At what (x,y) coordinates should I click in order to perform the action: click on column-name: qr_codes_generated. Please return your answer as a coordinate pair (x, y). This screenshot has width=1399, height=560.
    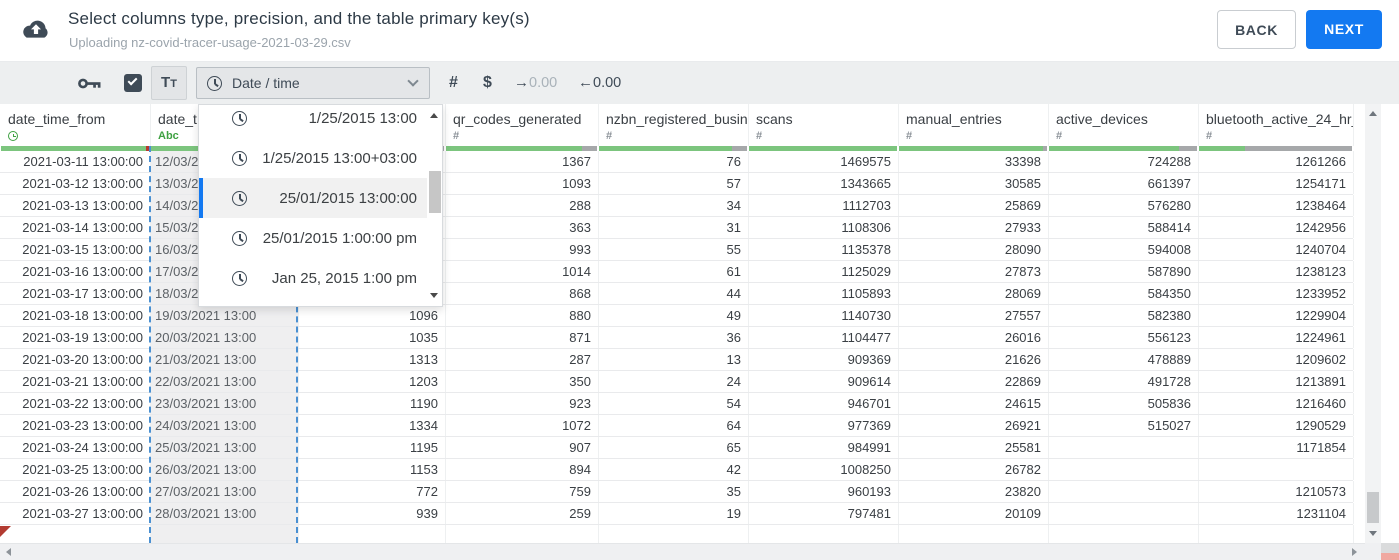
    Looking at the image, I should click on (517, 119).